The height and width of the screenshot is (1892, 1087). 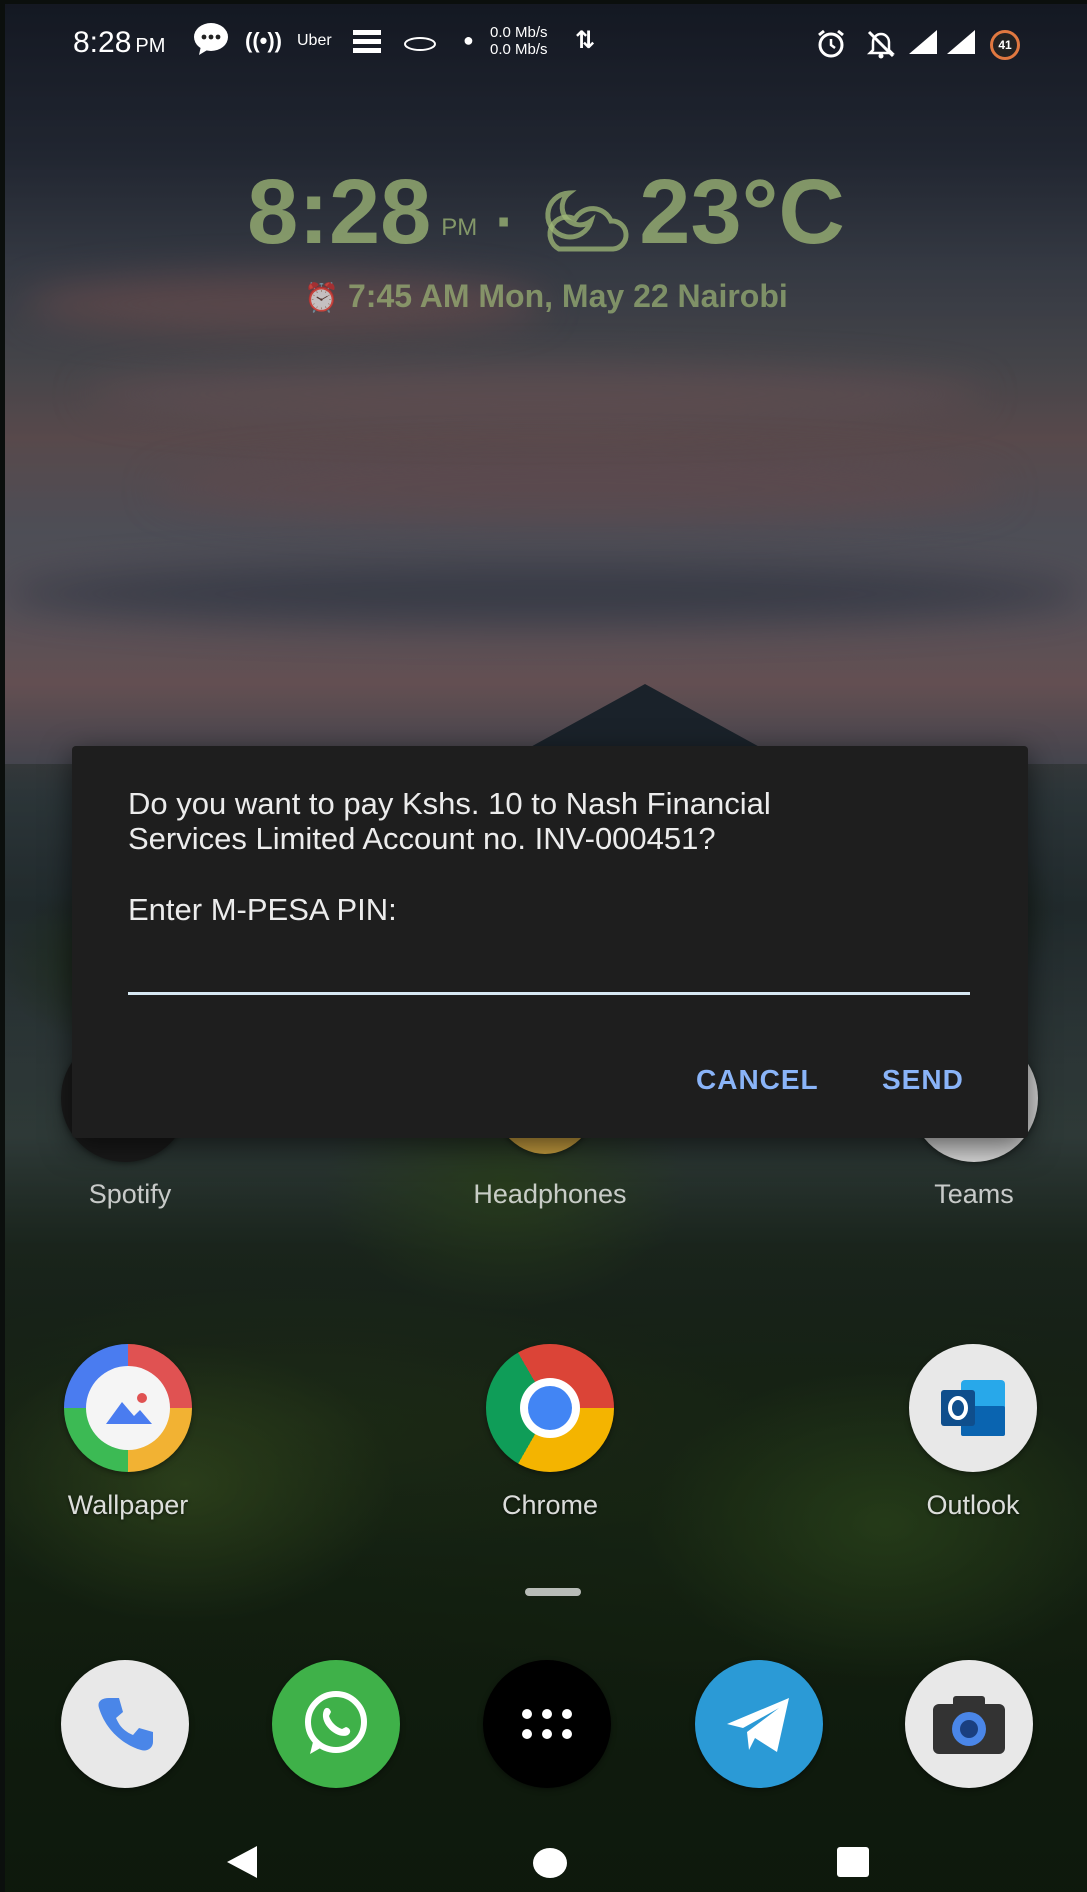 What do you see at coordinates (550, 1408) in the screenshot?
I see `chrome-icon` at bounding box center [550, 1408].